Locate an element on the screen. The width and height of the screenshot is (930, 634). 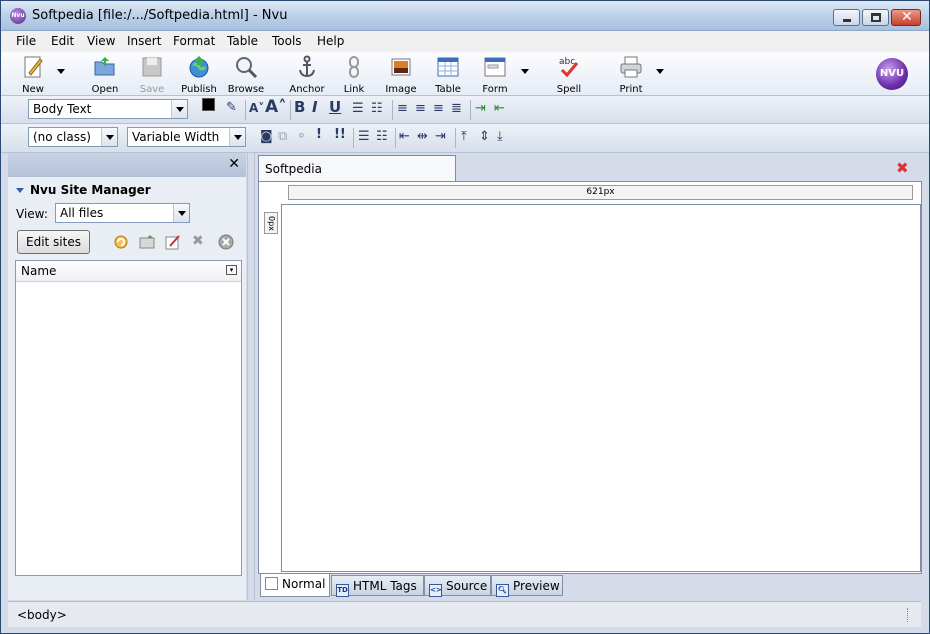
smaller-text-button: A˅ is located at coordinates (256, 111).